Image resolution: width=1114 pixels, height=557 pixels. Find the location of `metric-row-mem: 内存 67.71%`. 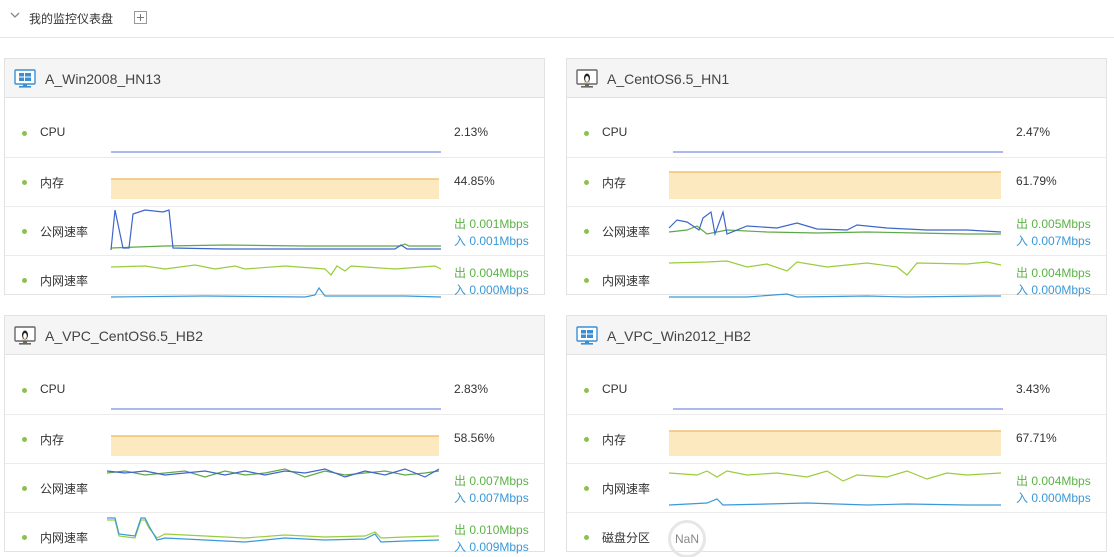

metric-row-mem: 内存 67.71% is located at coordinates (836, 439).